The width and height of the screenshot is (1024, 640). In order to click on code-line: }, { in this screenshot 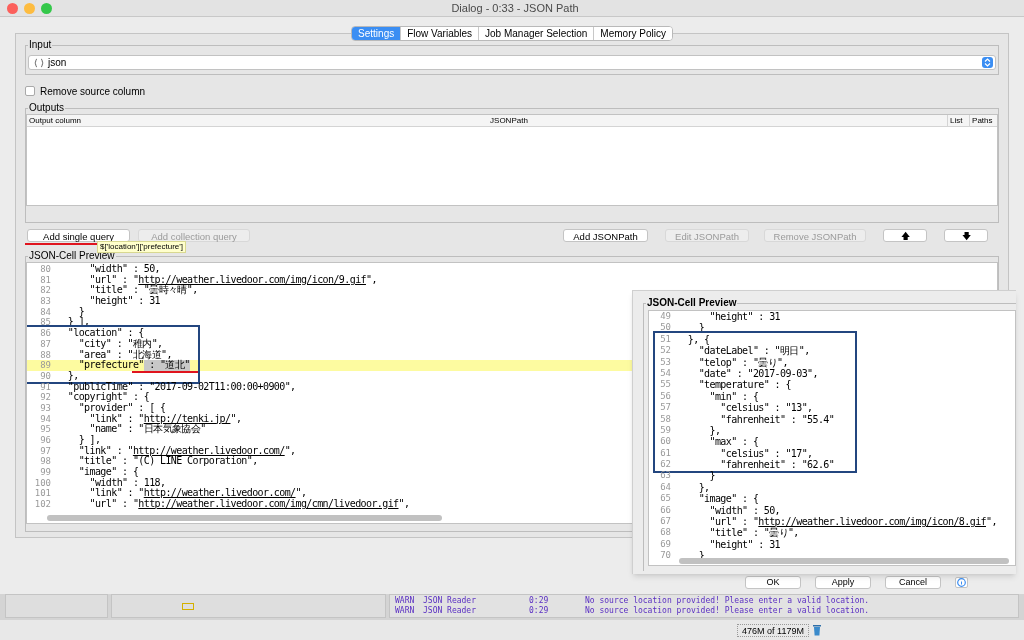, I will do `click(698, 339)`.